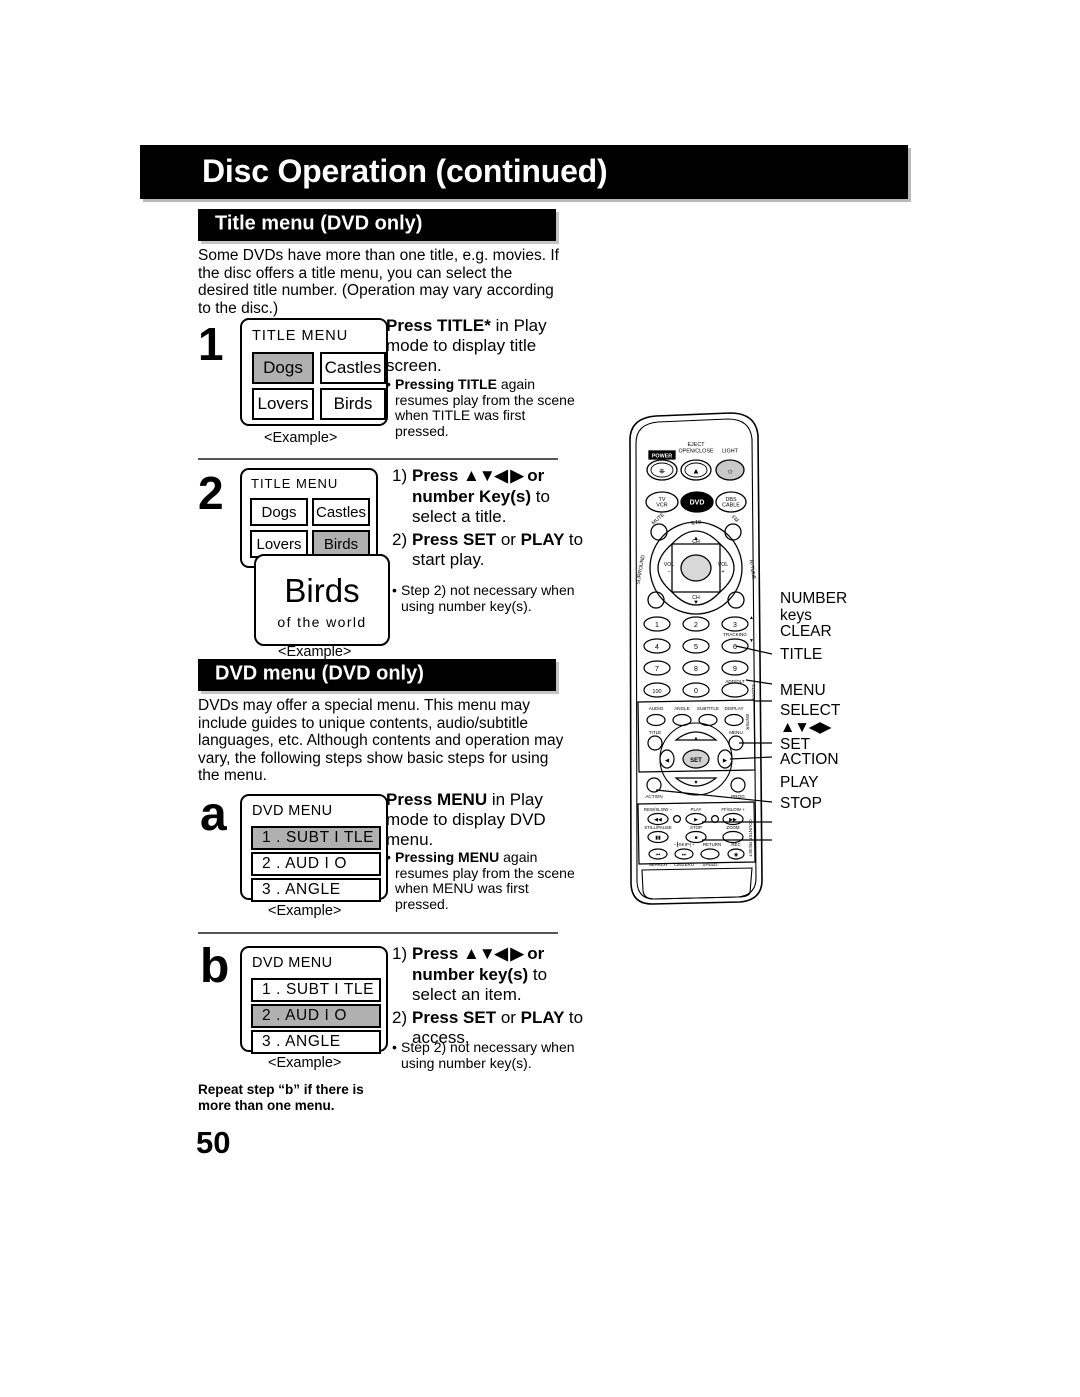  What do you see at coordinates (653, 796) in the screenshot?
I see `svg-text: ACTION` at bounding box center [653, 796].